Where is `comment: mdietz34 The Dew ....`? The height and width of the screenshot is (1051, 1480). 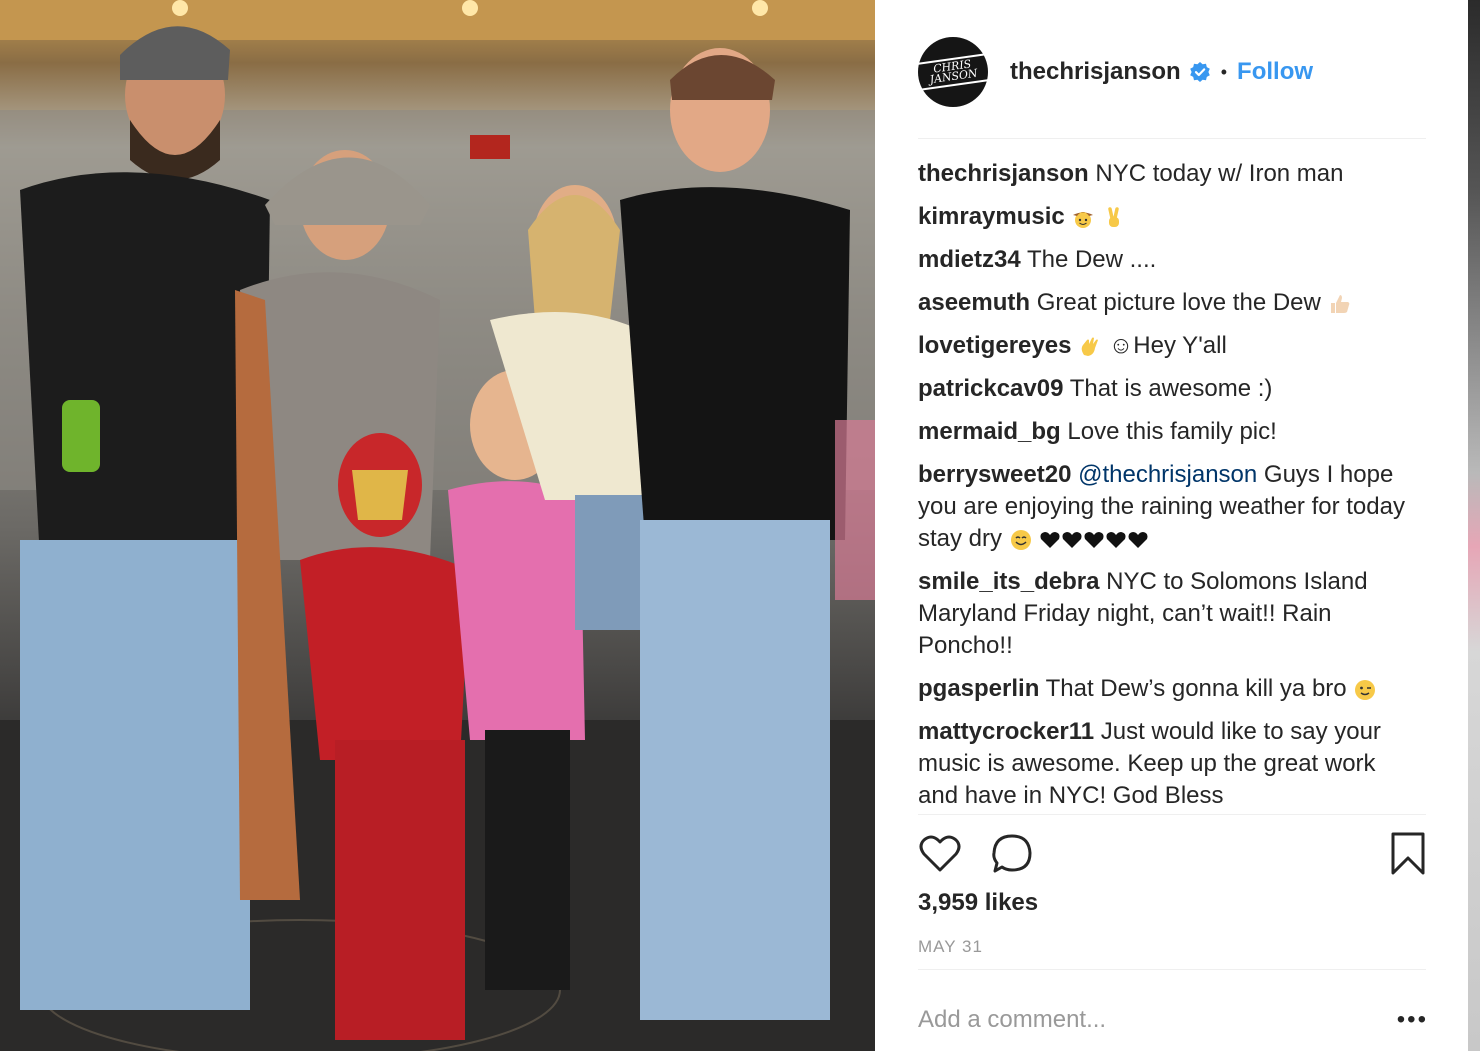 comment: mdietz34 The Dew .... is located at coordinates (1168, 260).